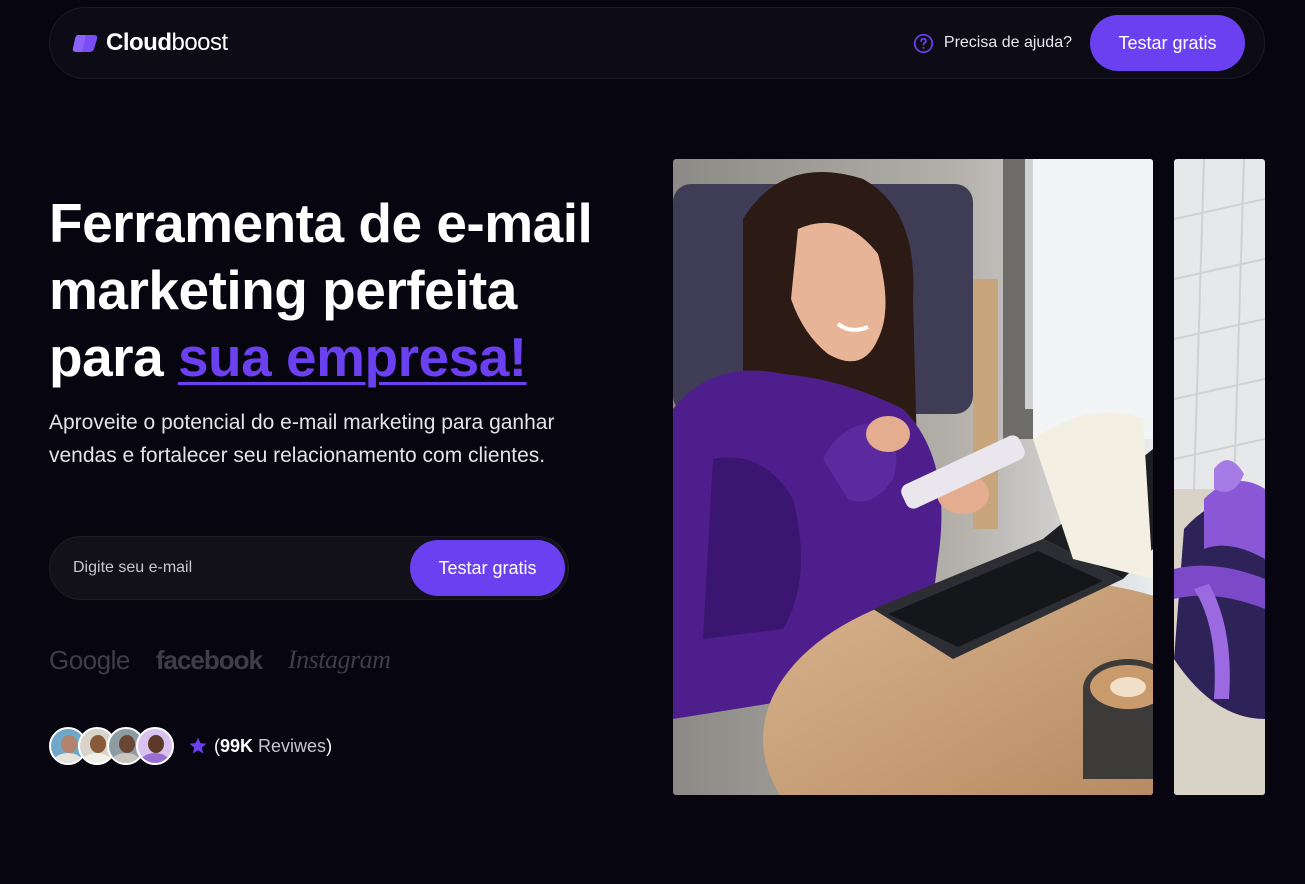 The width and height of the screenshot is (1305, 884). Describe the element at coordinates (111, 746) in the screenshot. I see `reviewer-avatars` at that location.